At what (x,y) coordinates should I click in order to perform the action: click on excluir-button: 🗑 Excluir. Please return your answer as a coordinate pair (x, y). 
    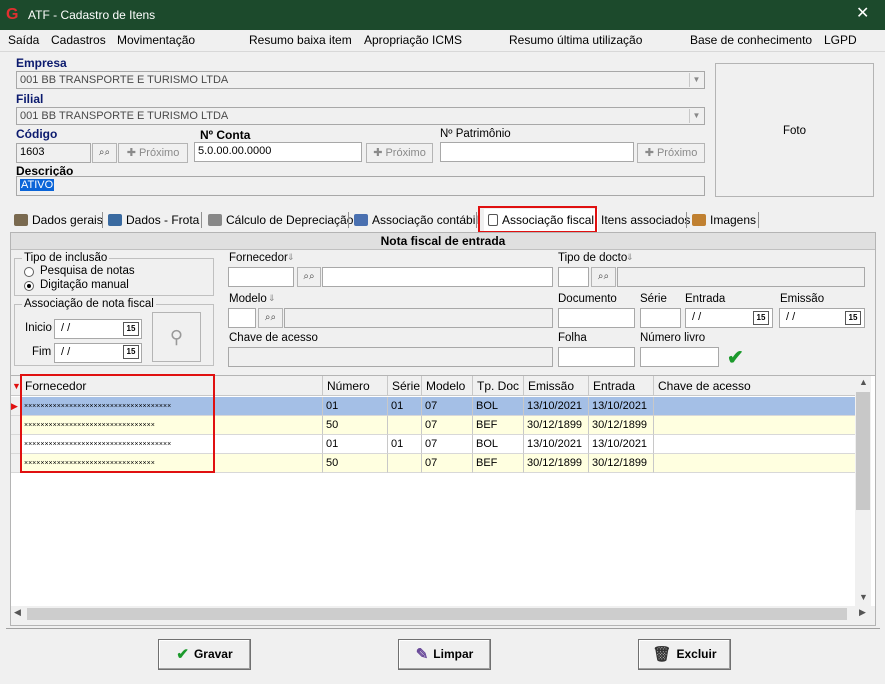
    Looking at the image, I should click on (684, 654).